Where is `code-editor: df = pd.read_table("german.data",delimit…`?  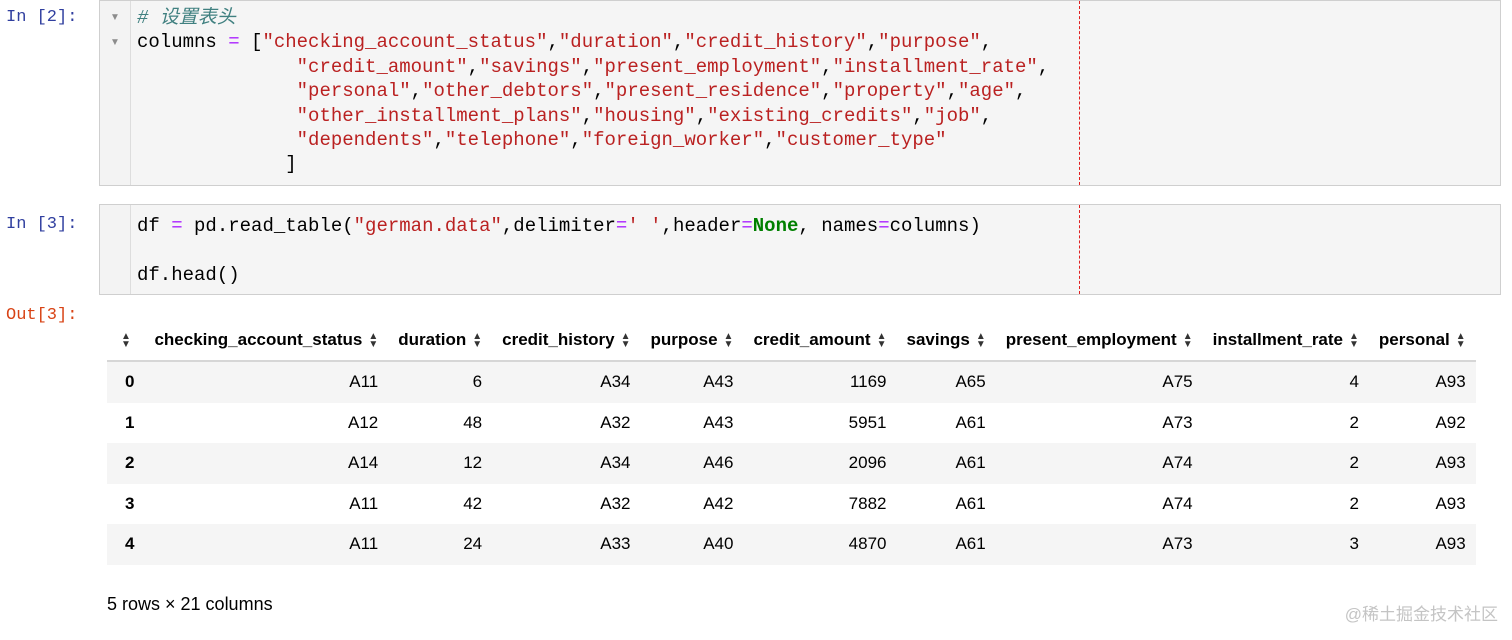
code-editor: df = pd.read_table("german.data",delimit… is located at coordinates (559, 250).